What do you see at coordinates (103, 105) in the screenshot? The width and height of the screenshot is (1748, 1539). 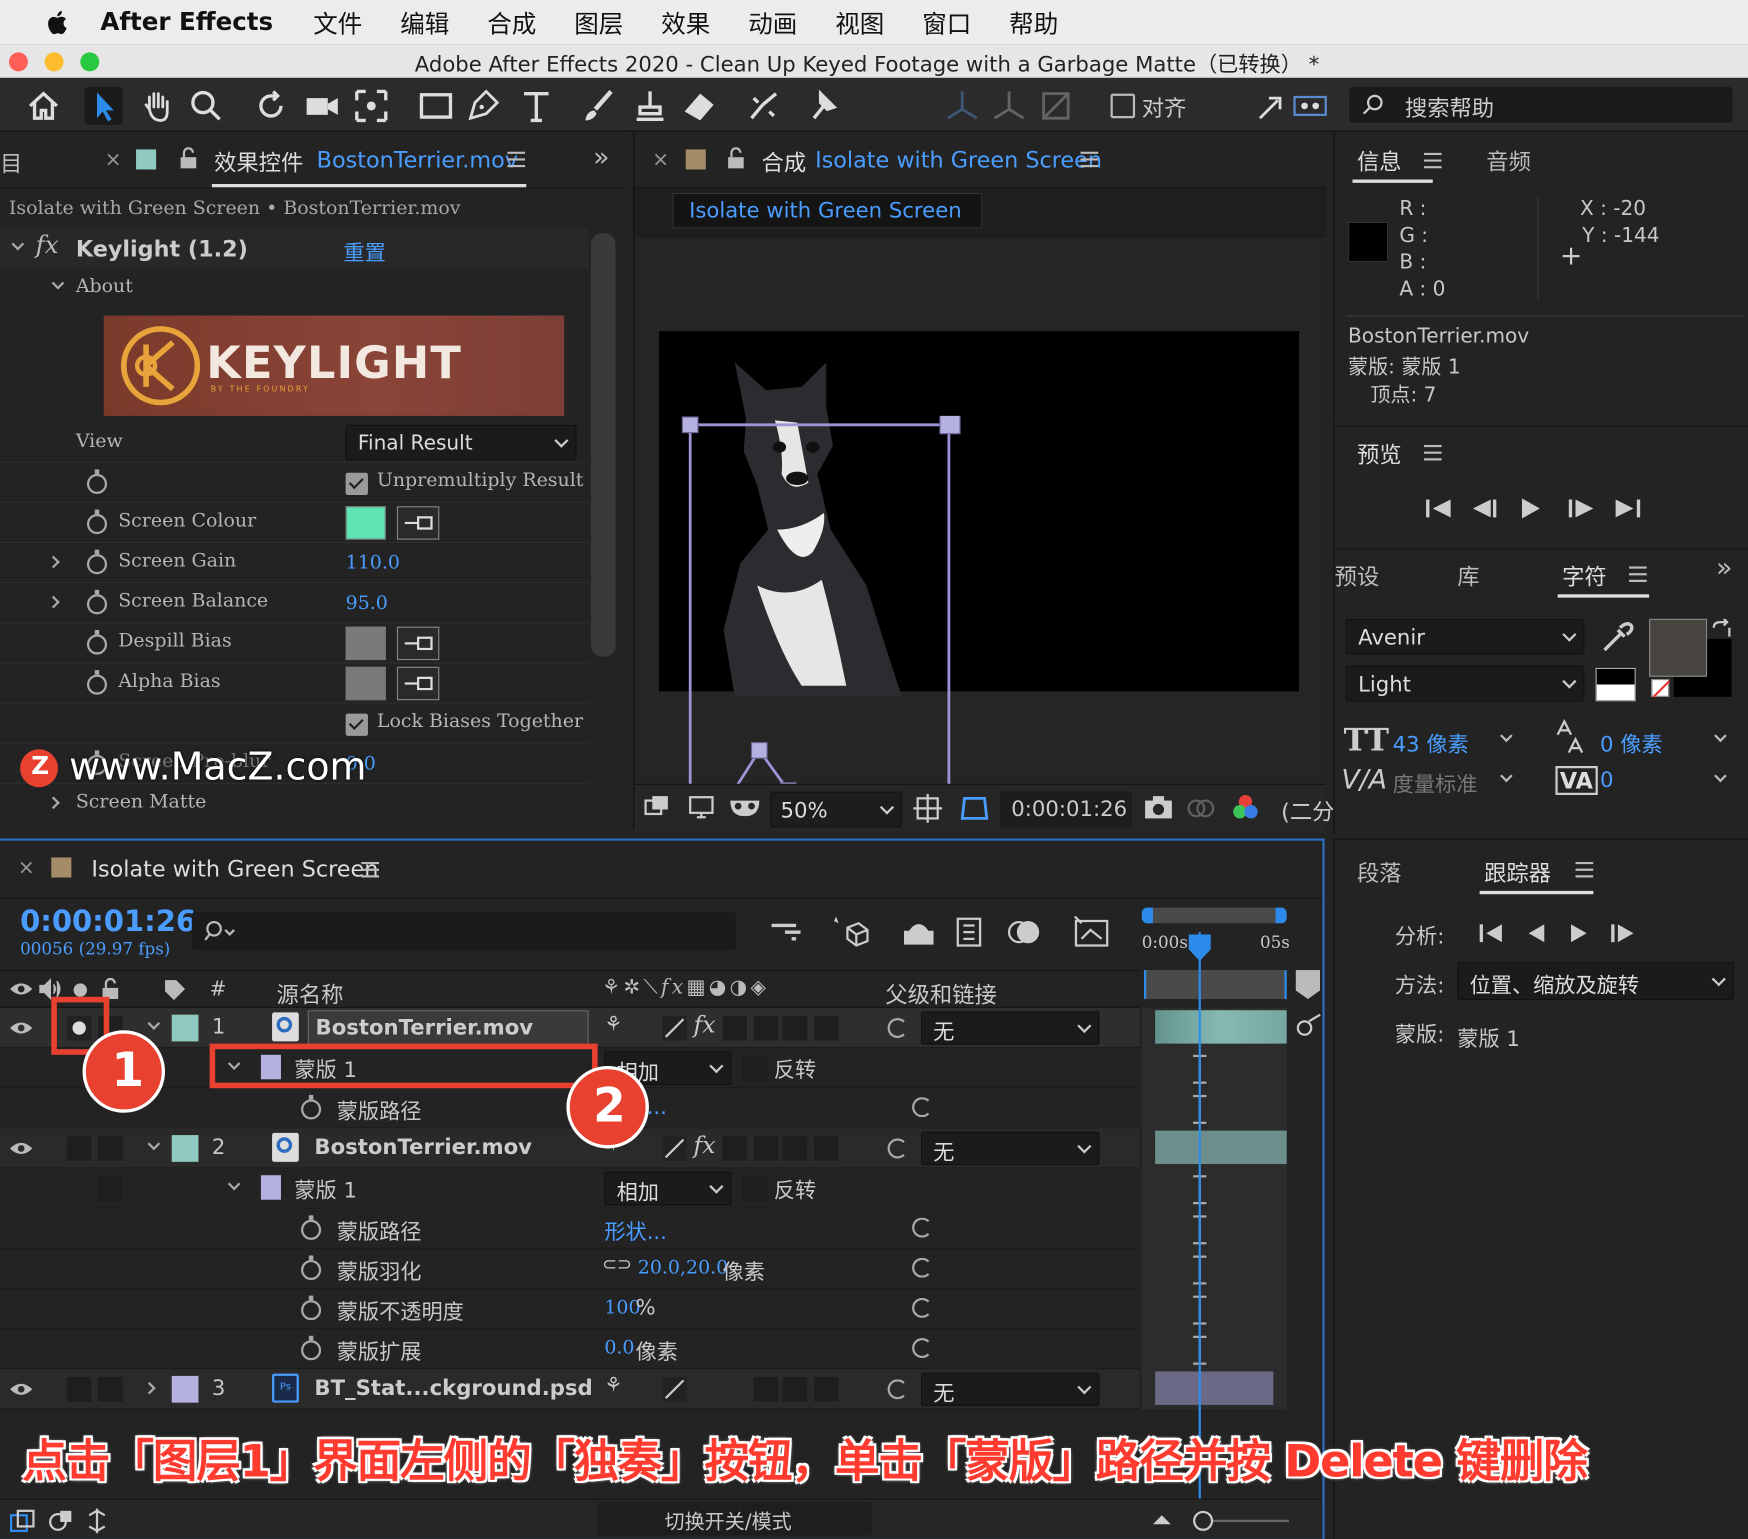 I see `selection-tool-icon` at bounding box center [103, 105].